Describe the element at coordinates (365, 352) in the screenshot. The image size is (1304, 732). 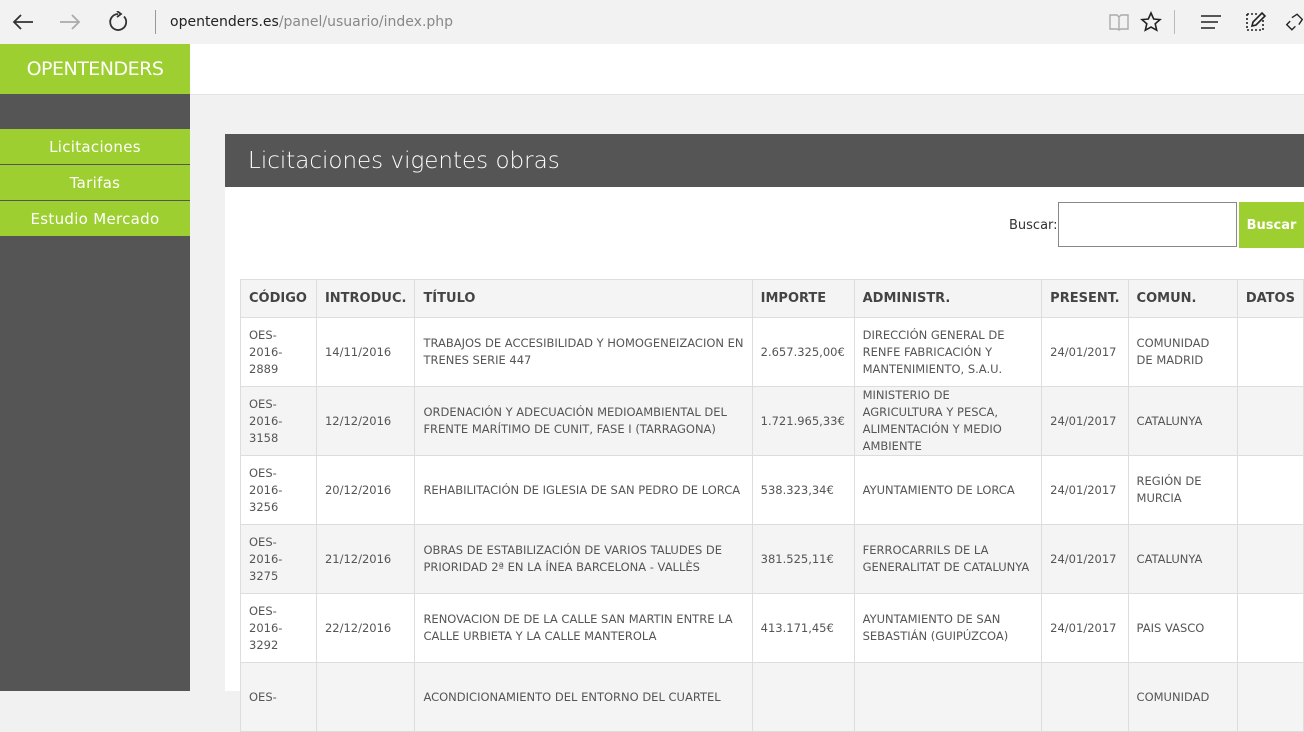
I see `cell-introduc: 14/11/2016` at that location.